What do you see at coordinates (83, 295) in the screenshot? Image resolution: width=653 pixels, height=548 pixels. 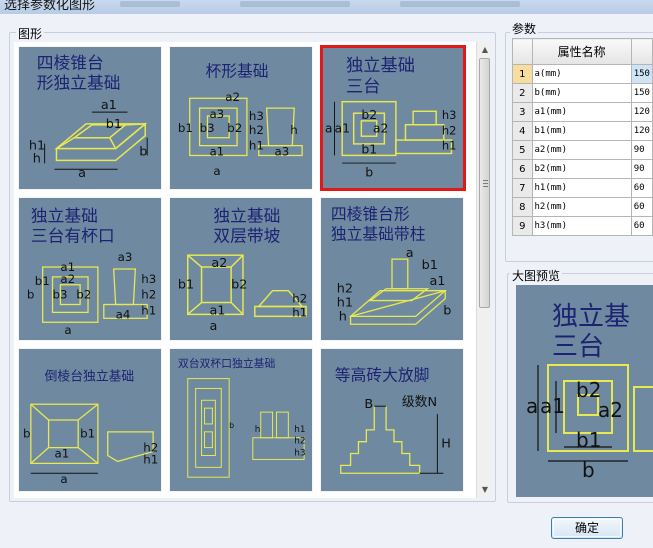 I see `dim-label: b2` at bounding box center [83, 295].